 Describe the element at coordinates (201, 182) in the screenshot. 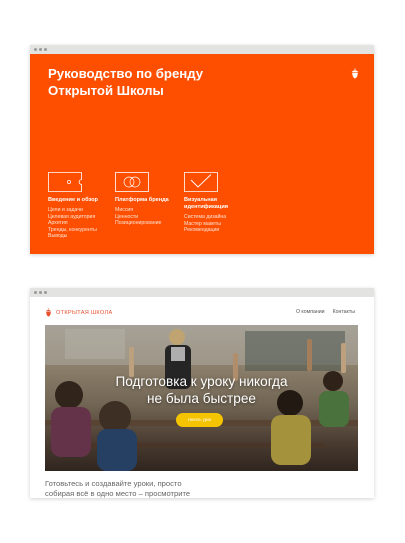

I see `checkmark-icon` at that location.